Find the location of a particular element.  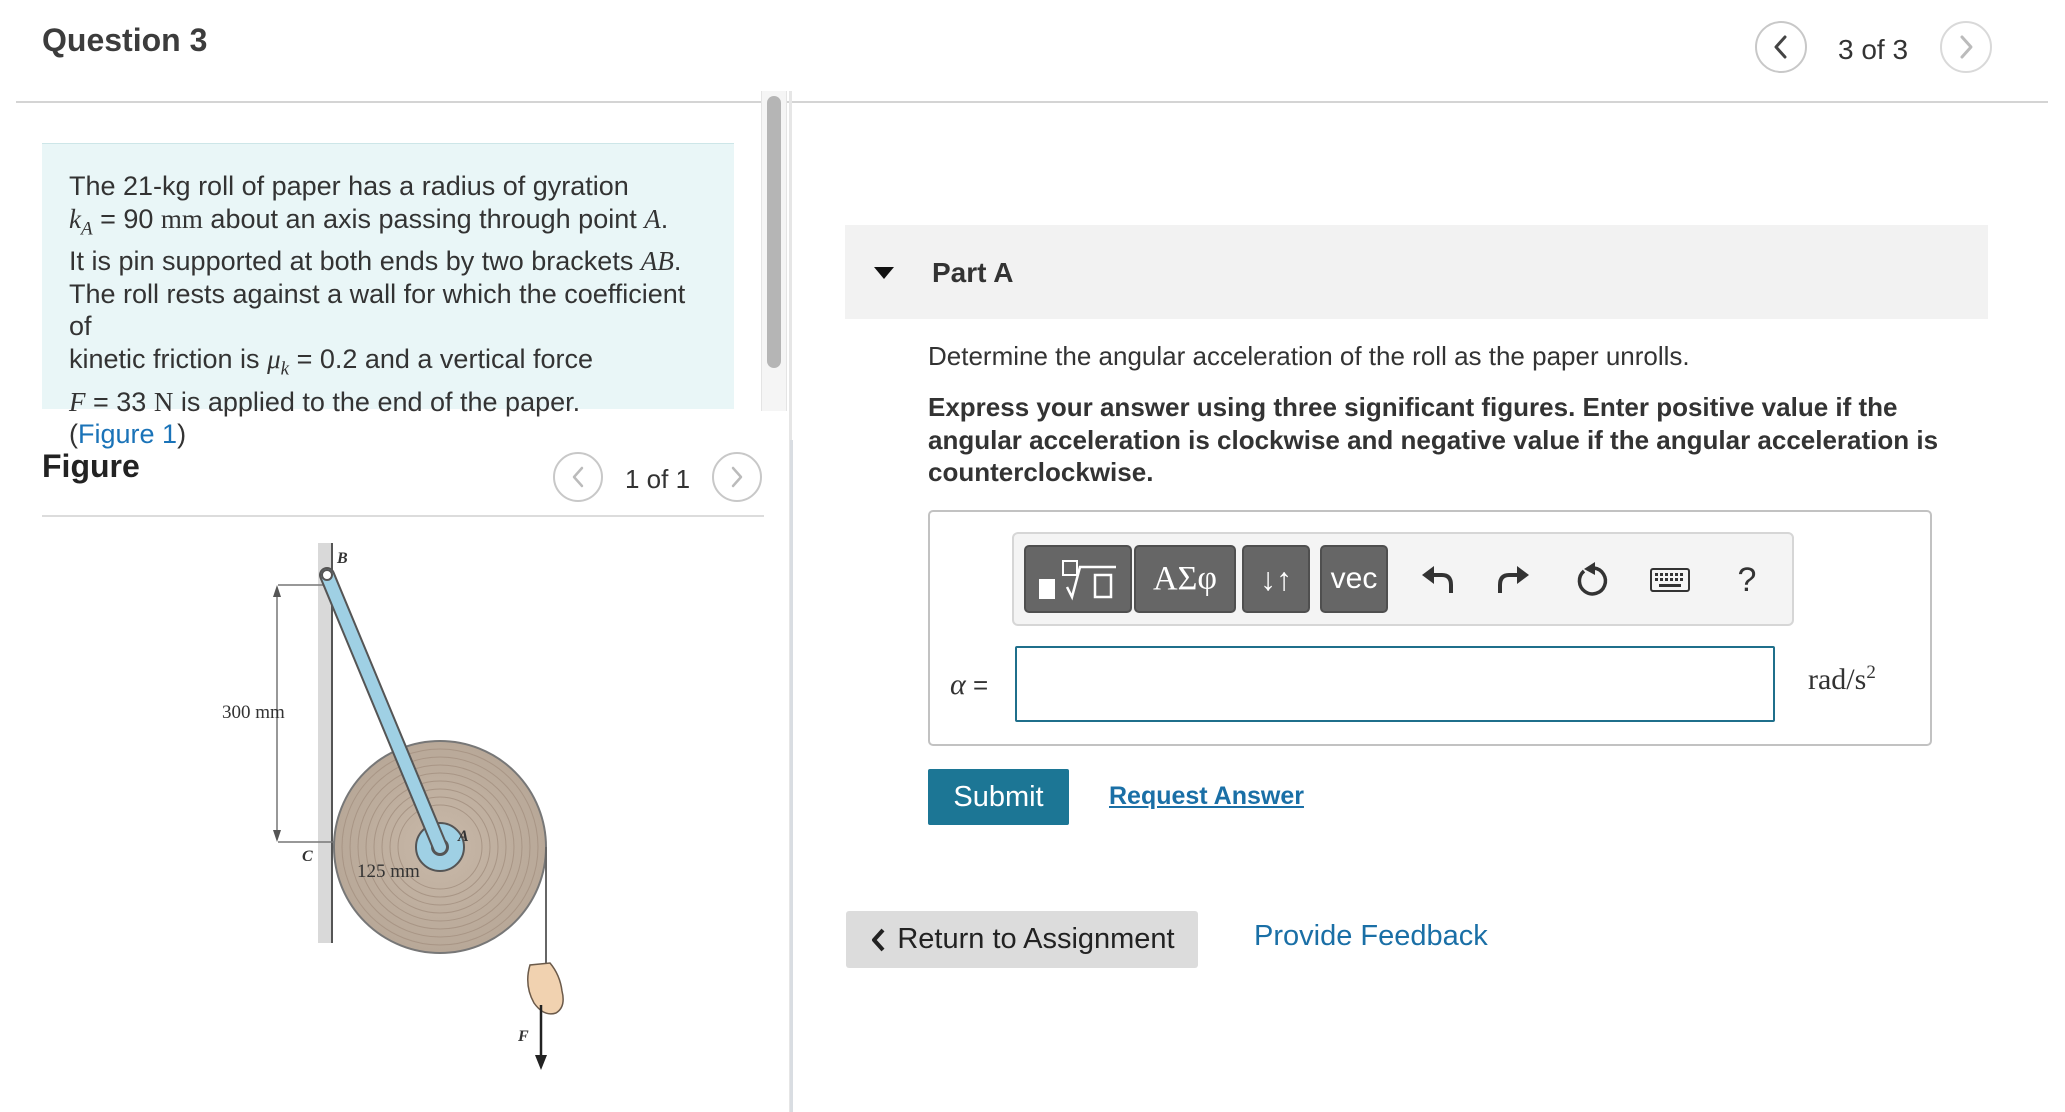

label-b: B is located at coordinates (342, 558).